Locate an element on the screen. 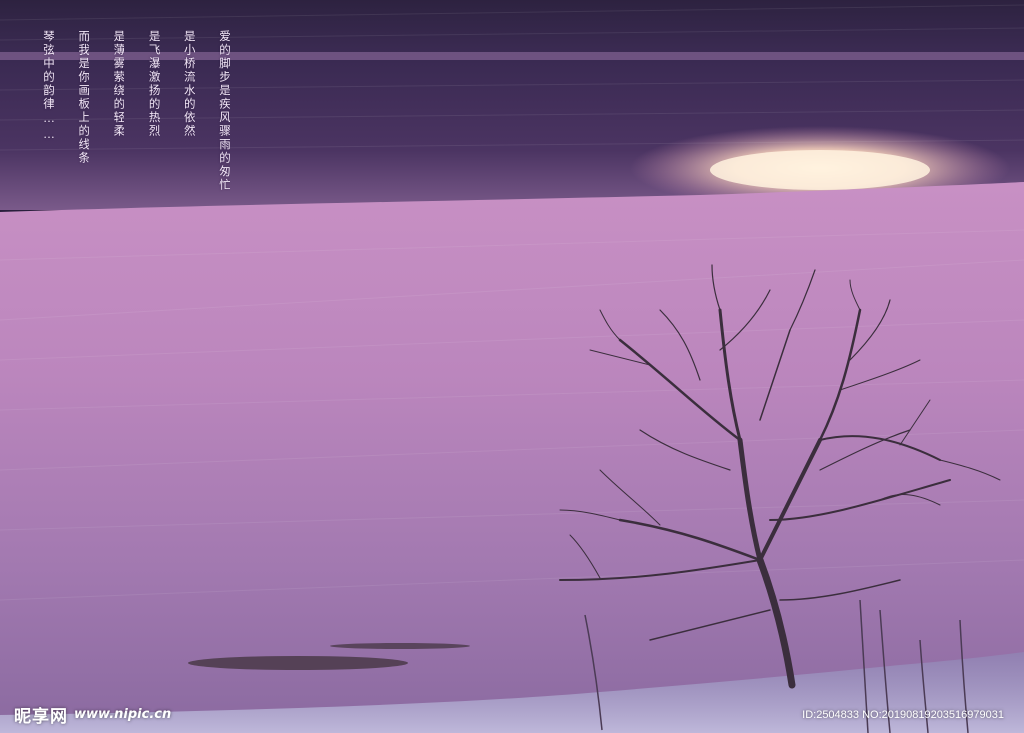 This screenshot has height=733, width=1024. watermark: 昵享网 www.nipic.cn is located at coordinates (93, 715).